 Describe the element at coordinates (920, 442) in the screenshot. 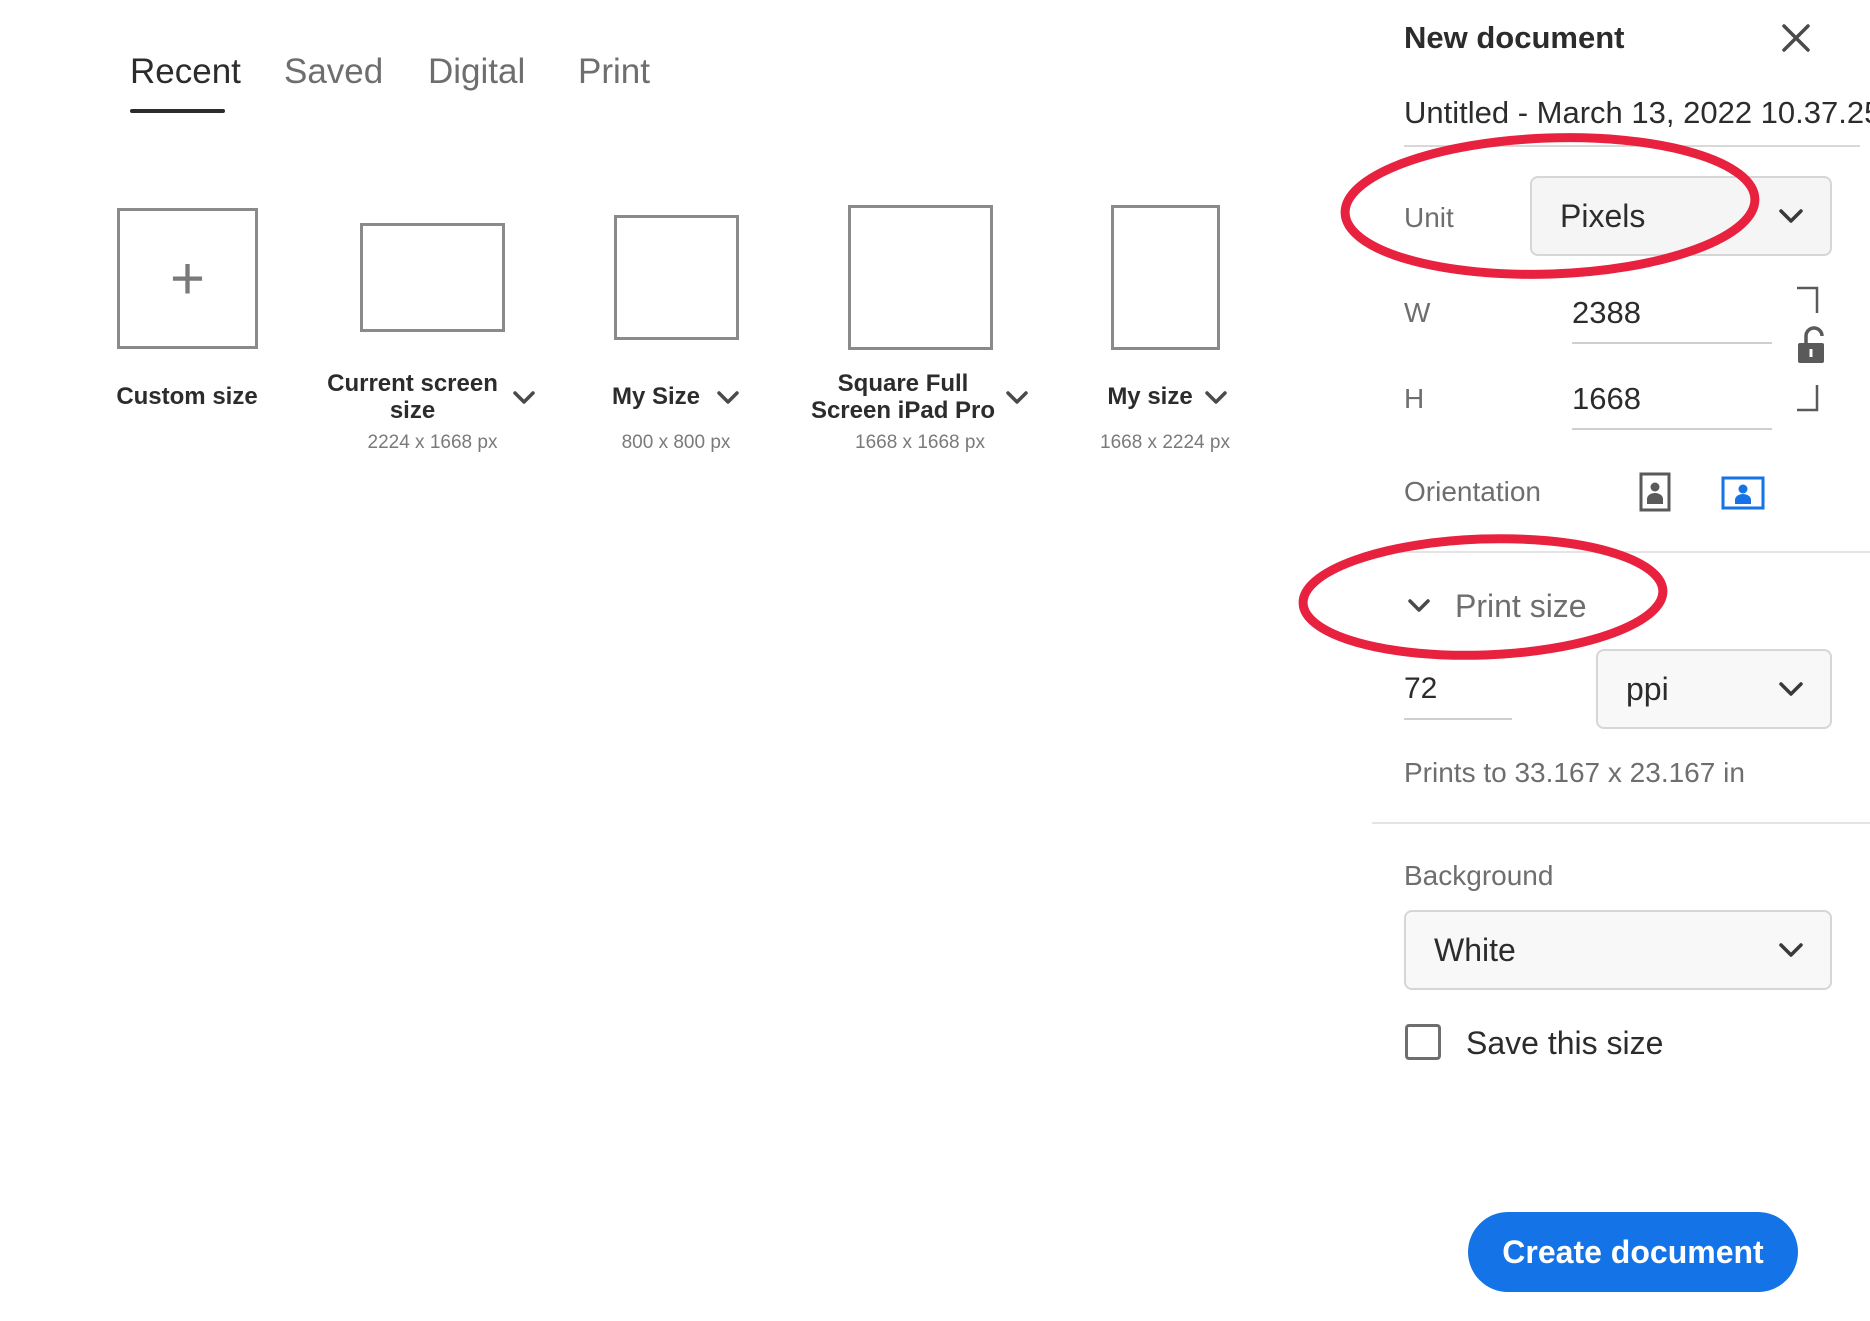

I see `preset-dims-square-ipad-pro: 1668 x 1668 px` at that location.